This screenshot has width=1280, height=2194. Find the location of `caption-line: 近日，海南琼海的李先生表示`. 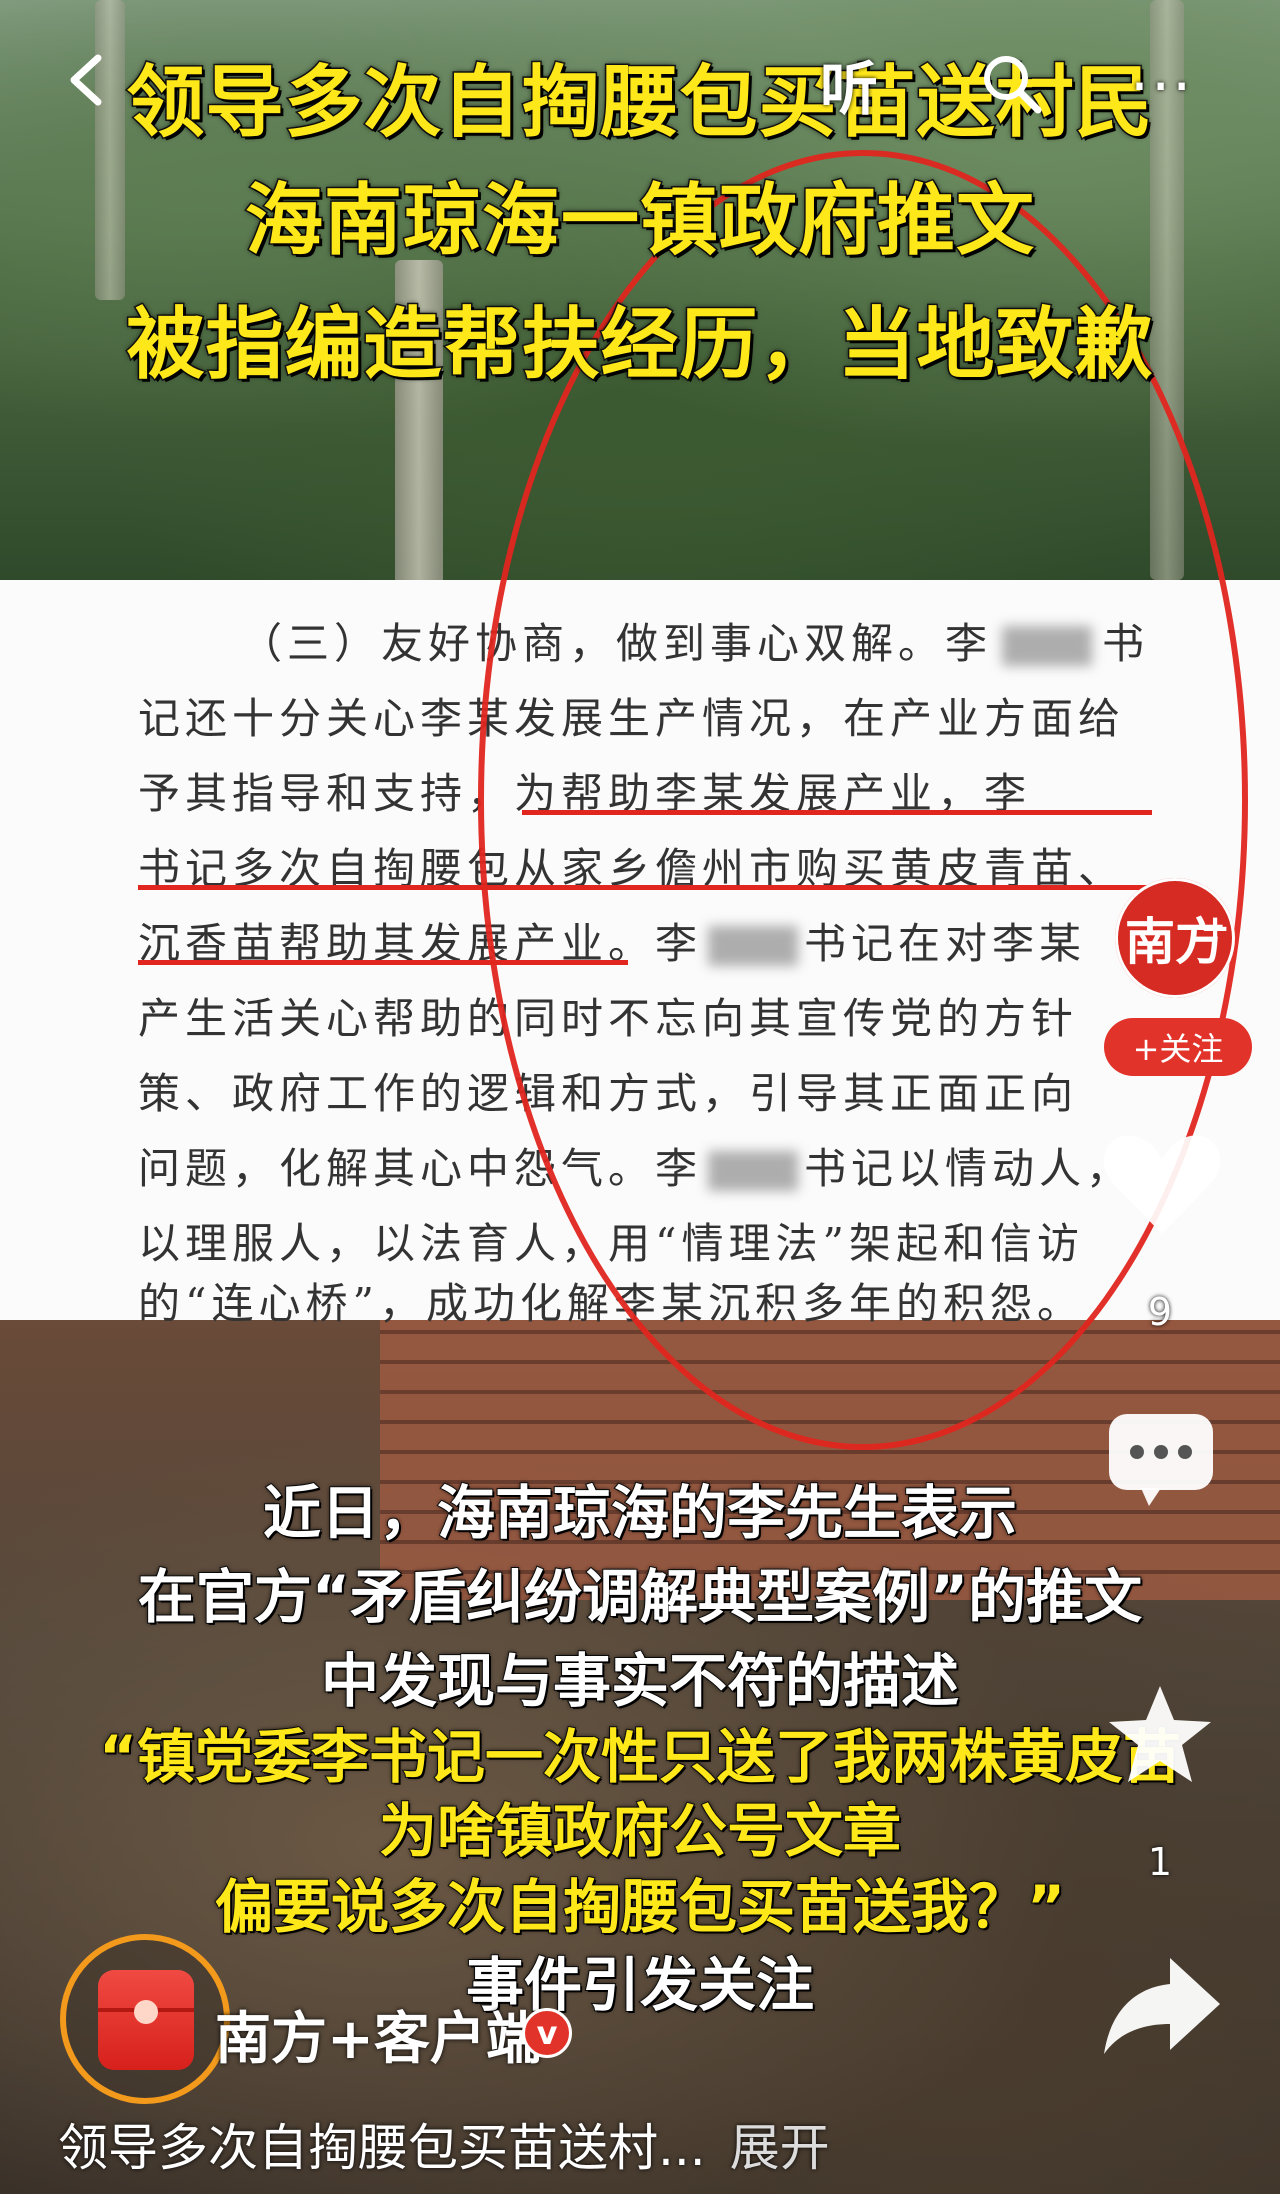

caption-line: 近日，海南琼海的李先生表示 is located at coordinates (640, 1513).